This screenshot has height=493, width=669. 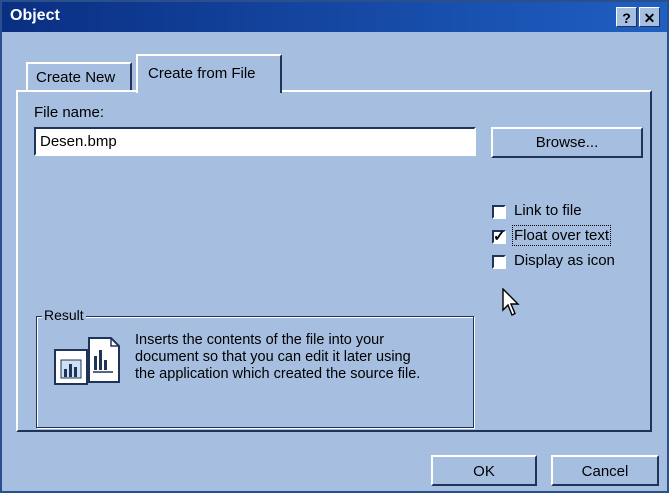 I want to click on window-title: Object, so click(x=35, y=15).